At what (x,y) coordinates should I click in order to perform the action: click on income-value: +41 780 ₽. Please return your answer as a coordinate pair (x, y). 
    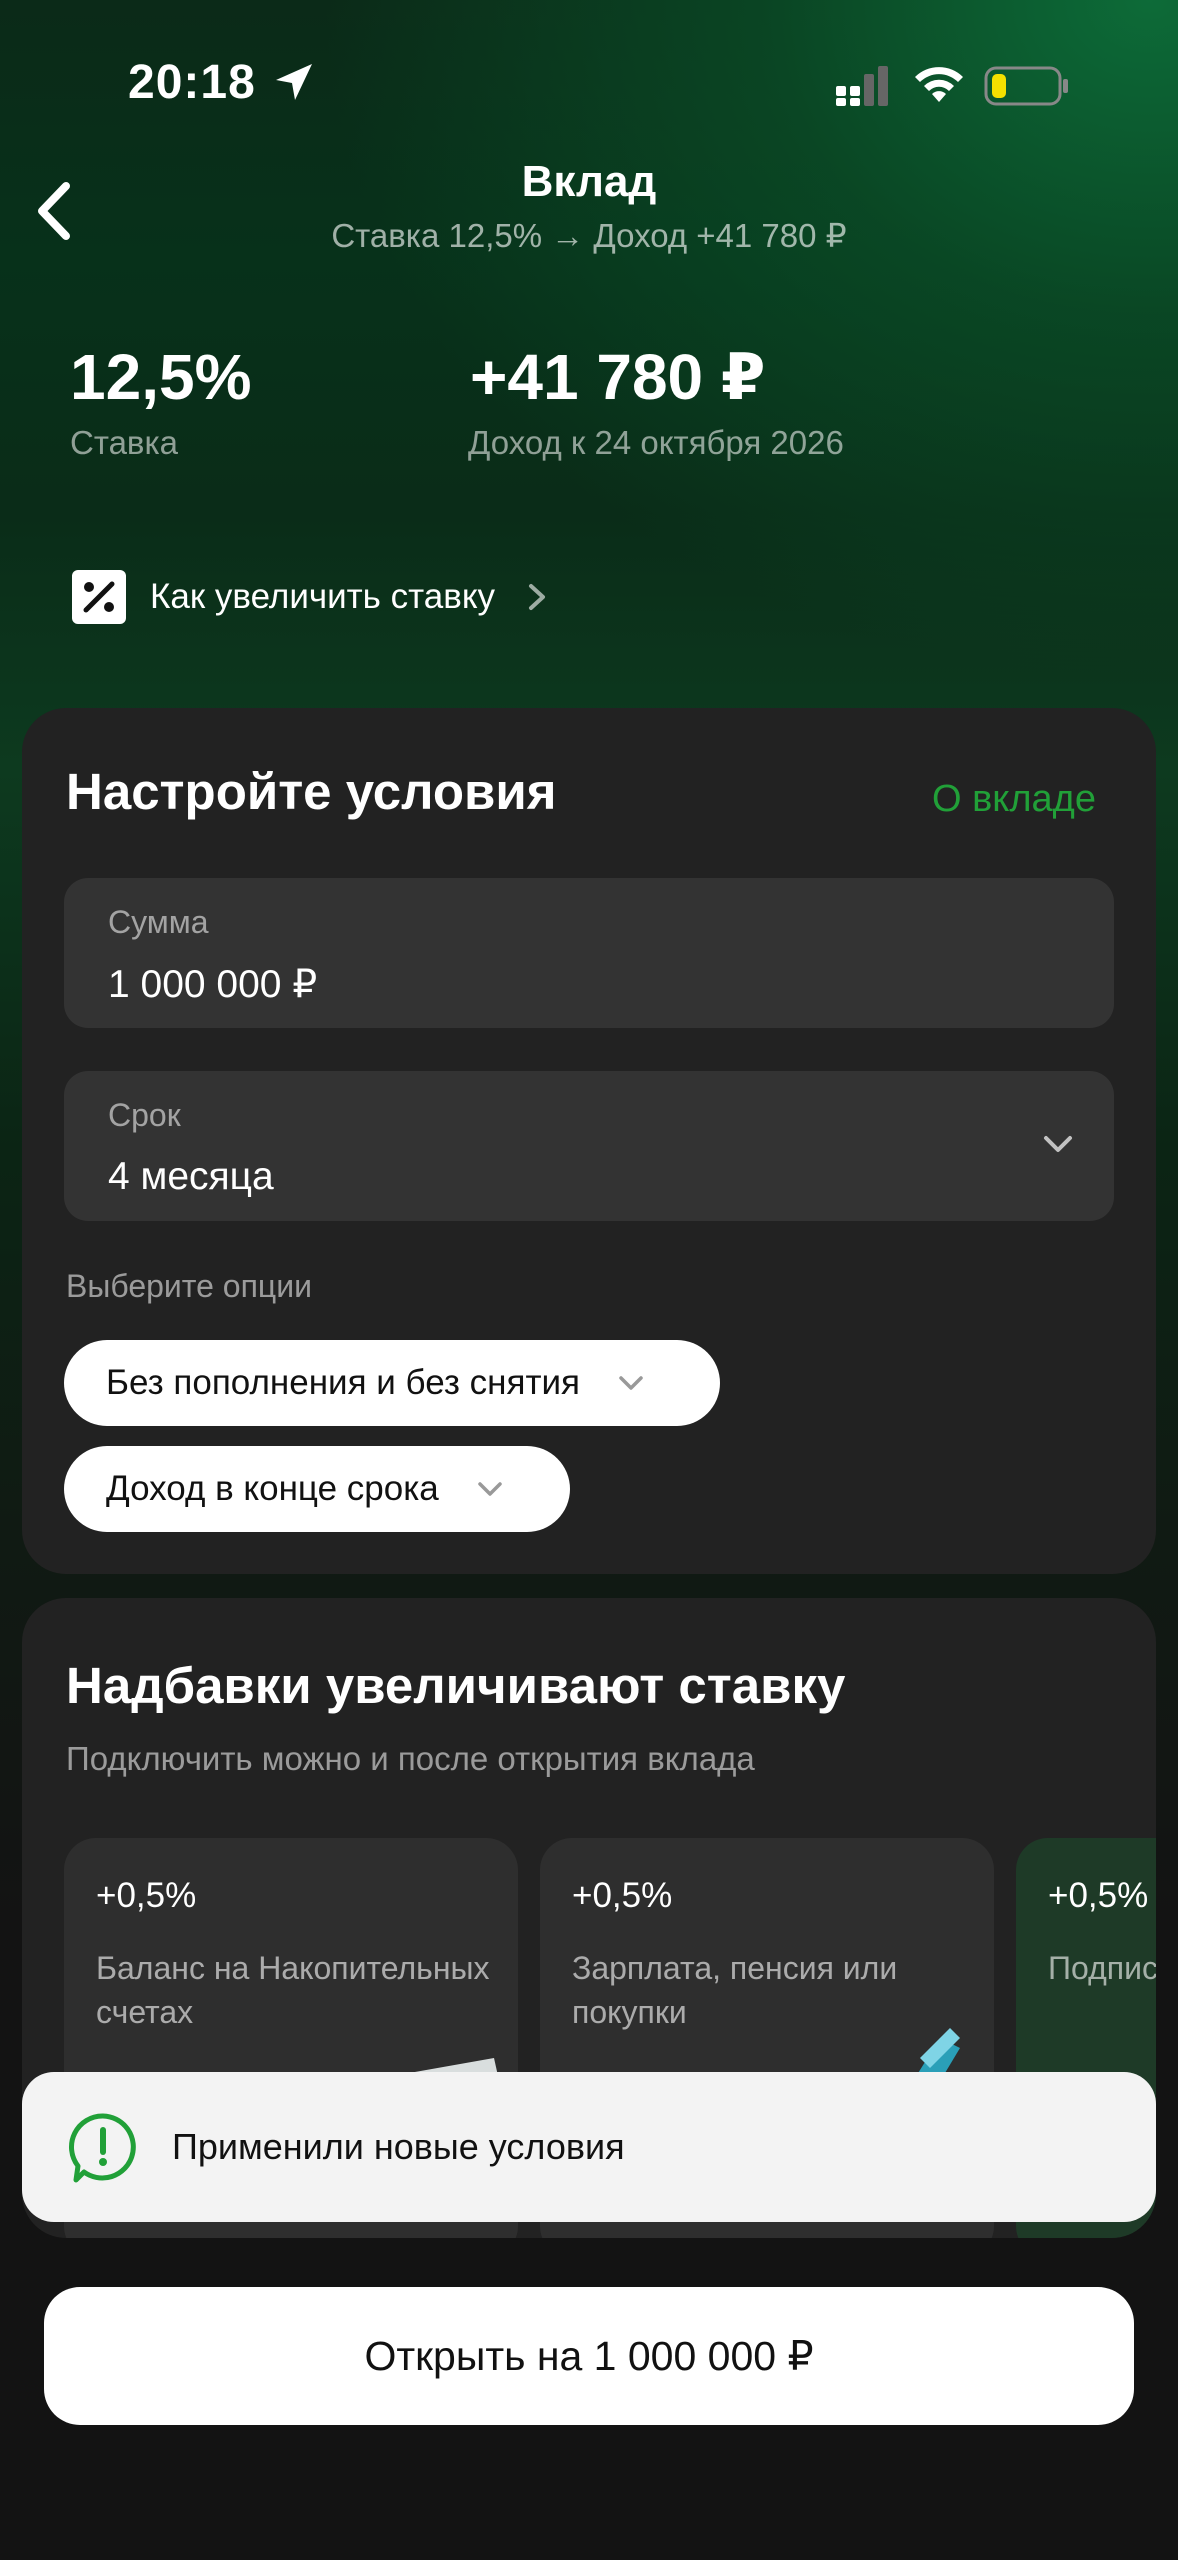
    Looking at the image, I should click on (618, 377).